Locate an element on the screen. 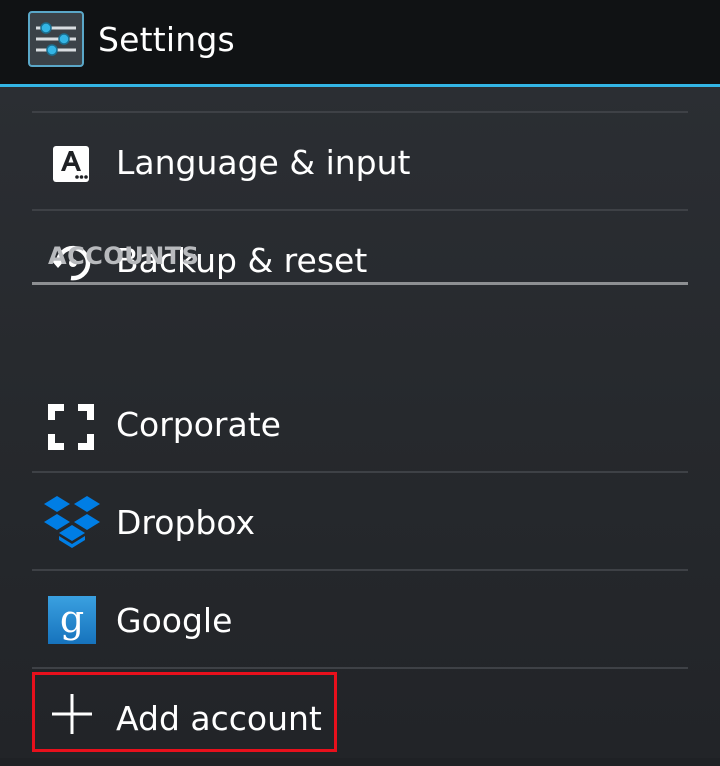  account-item-corporate: Corporate is located at coordinates (360, 424).